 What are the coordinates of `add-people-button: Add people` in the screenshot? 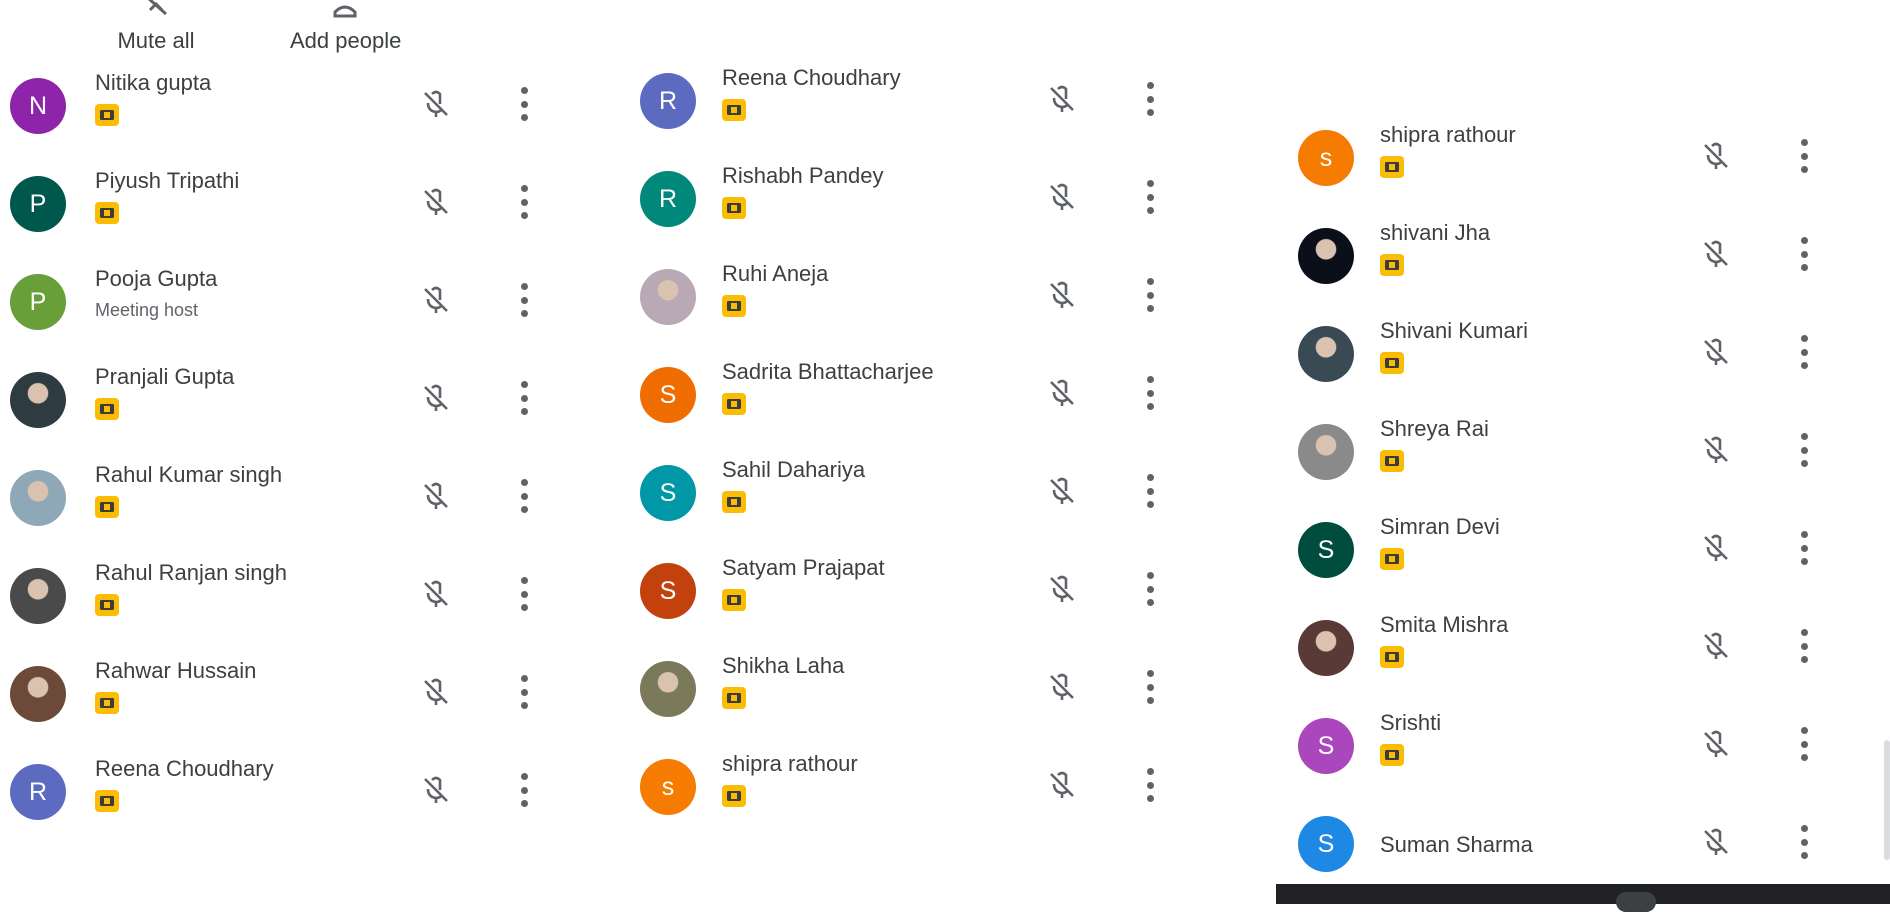 It's located at (345, 27).